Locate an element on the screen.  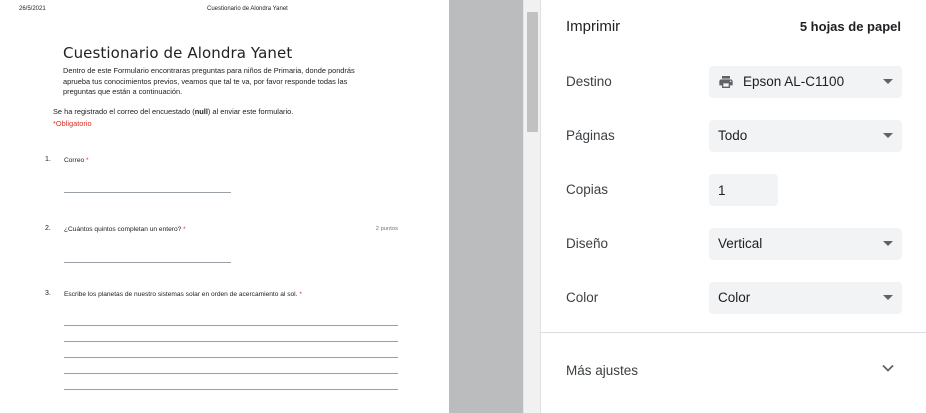
chevron-down-icon is located at coordinates (888, 368).